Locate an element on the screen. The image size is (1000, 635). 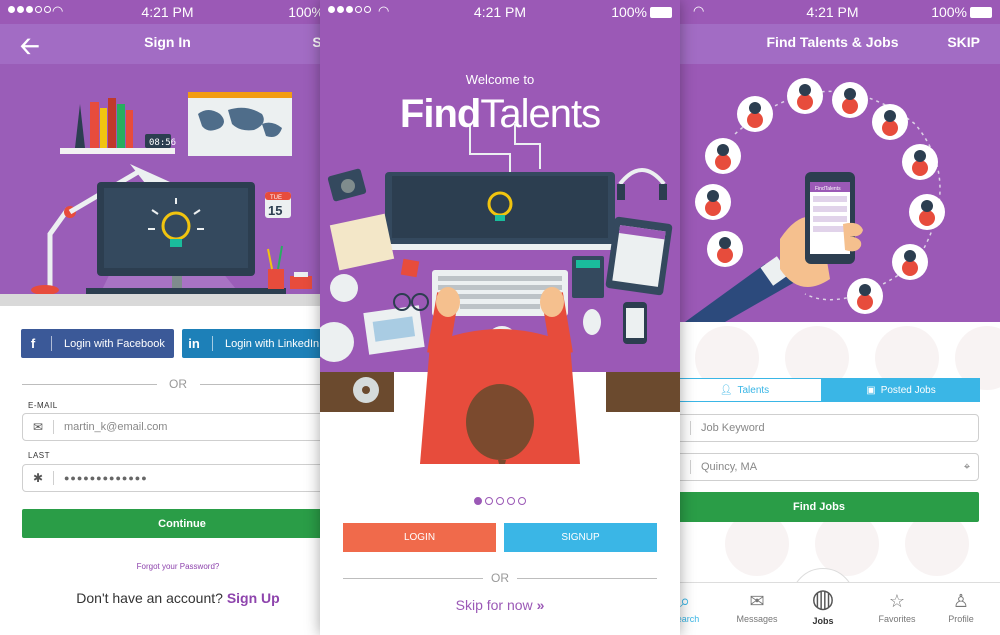
welcome-text: Welcome to is located at coordinates (500, 79).